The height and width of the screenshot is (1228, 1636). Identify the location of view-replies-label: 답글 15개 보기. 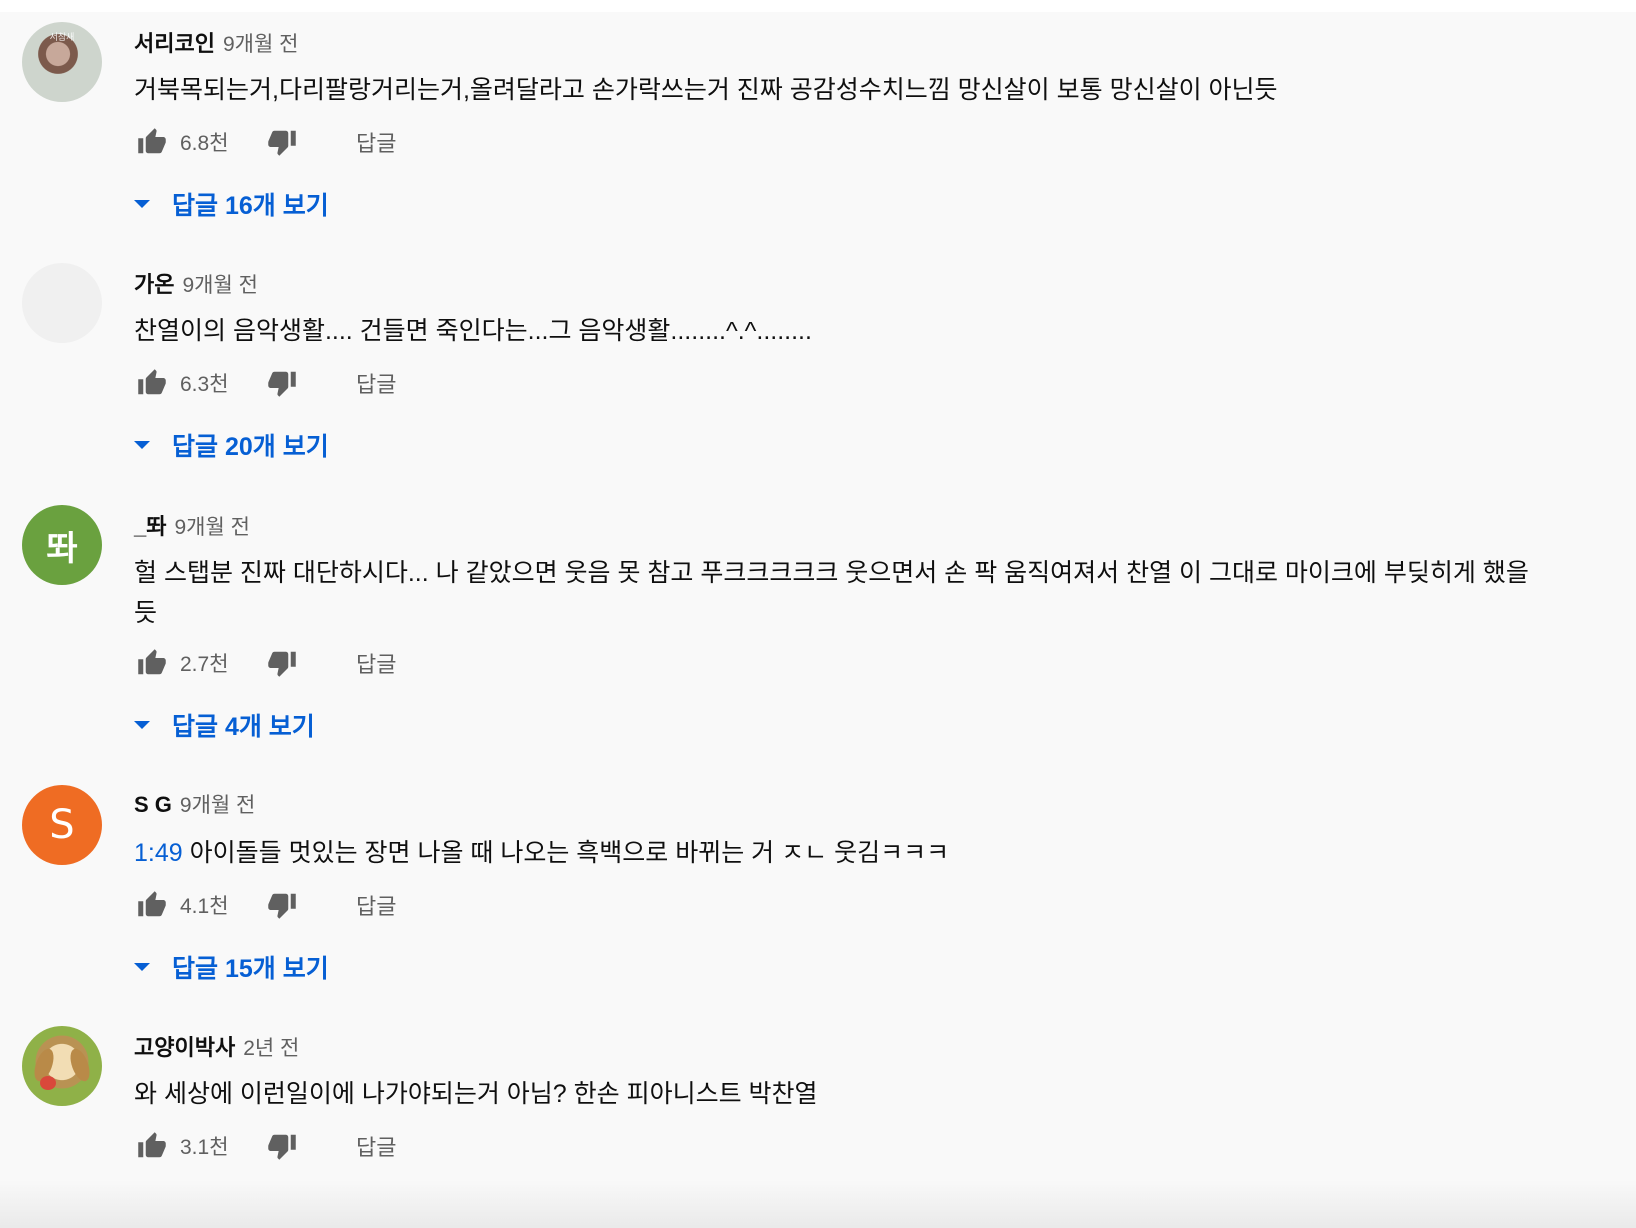
(250, 969).